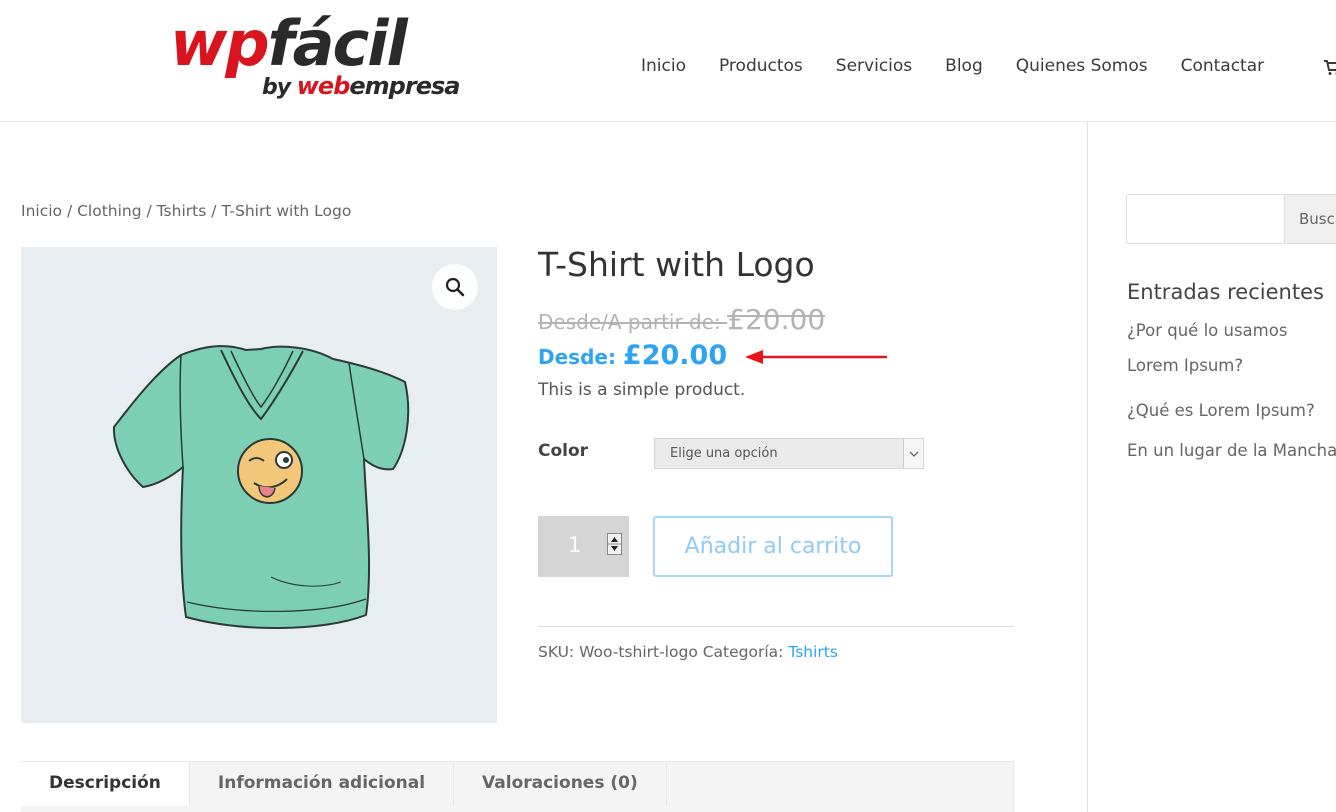  I want to click on current-price: Desde: £20.00, so click(632, 355).